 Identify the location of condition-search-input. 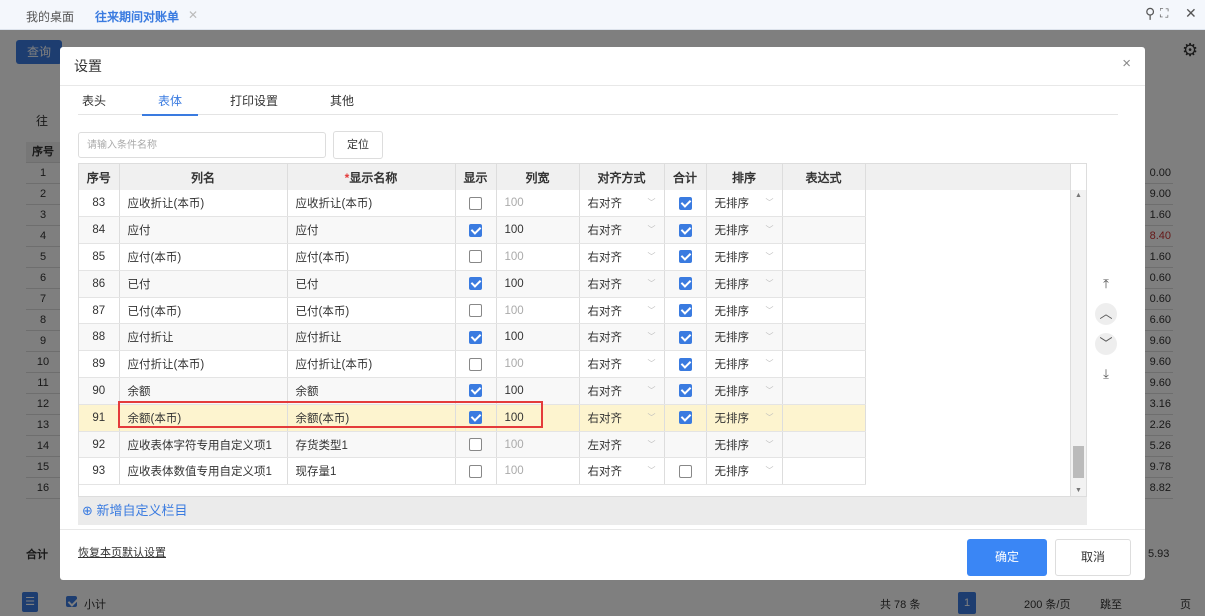
(202, 145).